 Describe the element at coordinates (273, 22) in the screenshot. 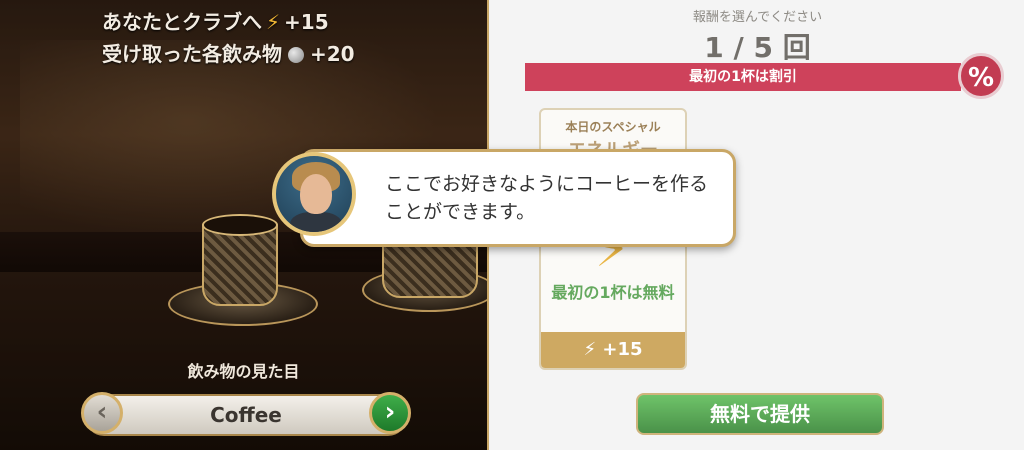

I see `energy-icon: ⚡` at that location.